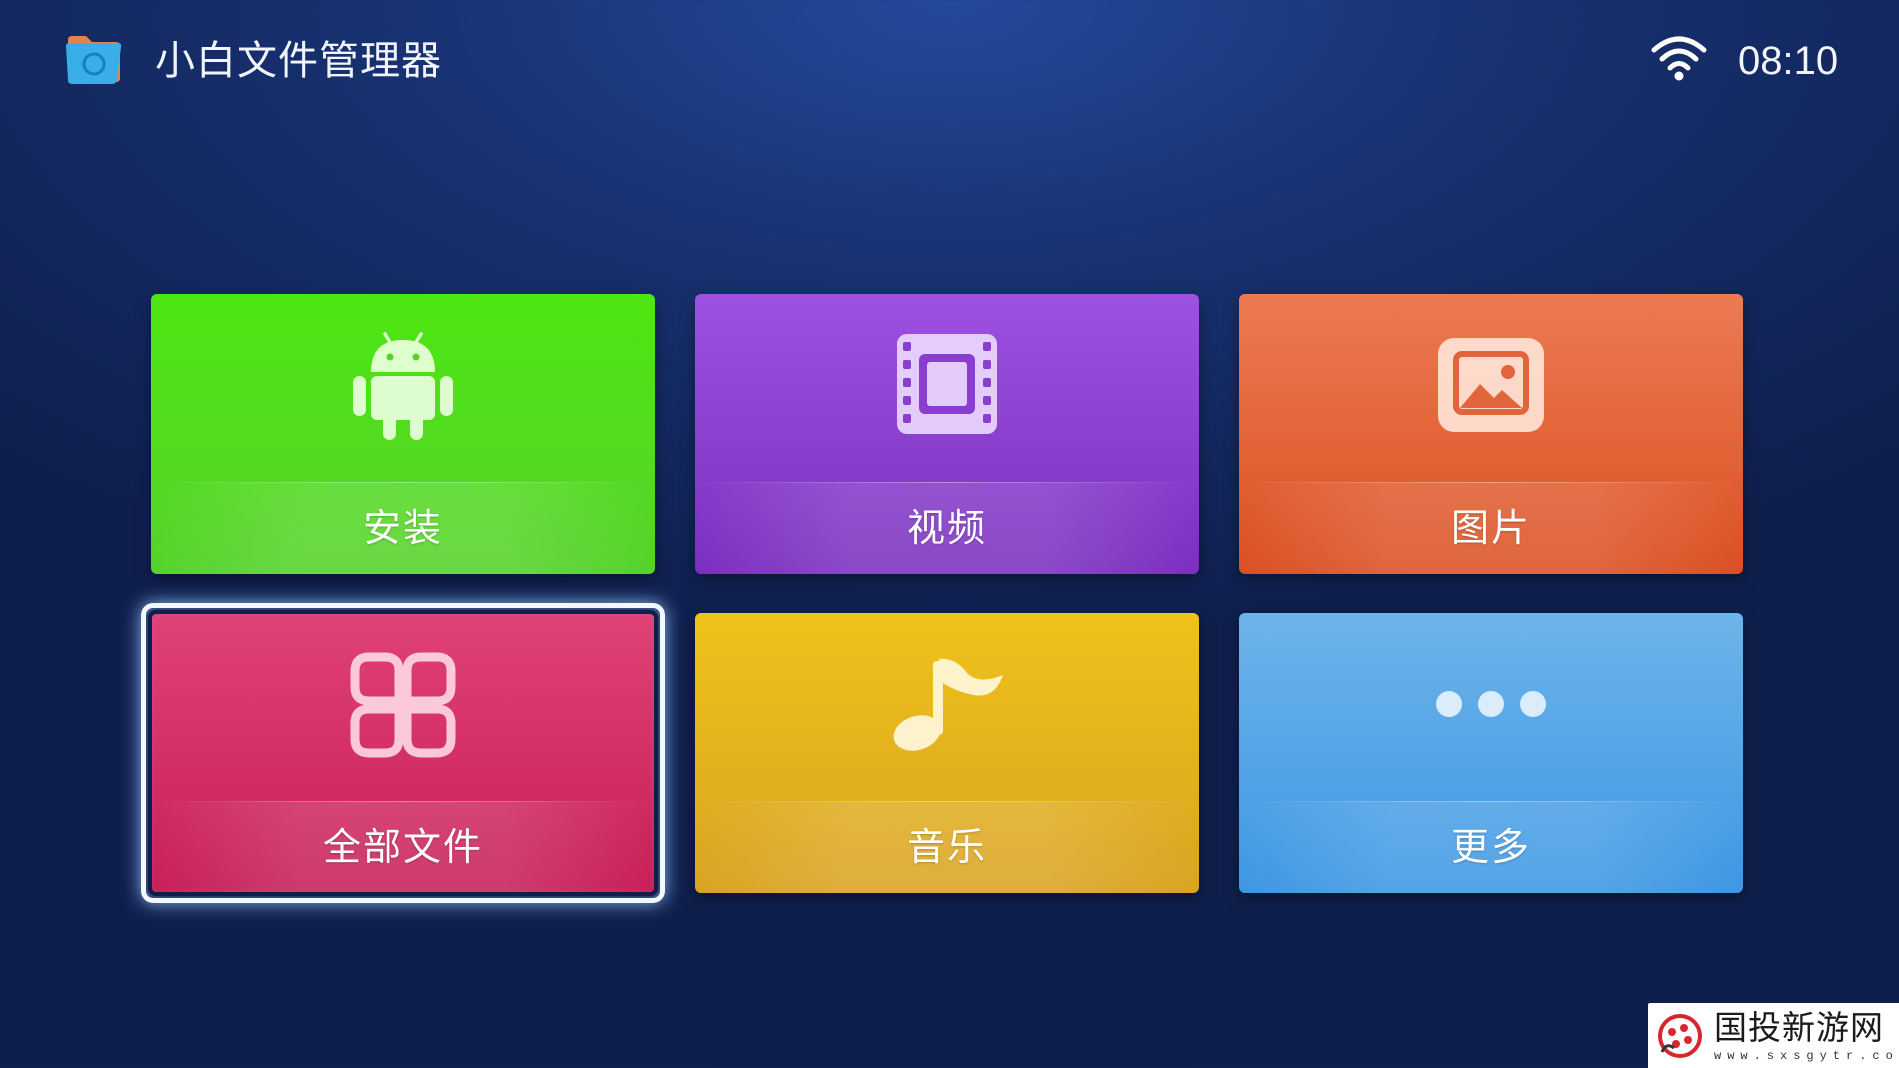 Image resolution: width=1899 pixels, height=1068 pixels. Describe the element at coordinates (947, 384) in the screenshot. I see `film-icon` at that location.